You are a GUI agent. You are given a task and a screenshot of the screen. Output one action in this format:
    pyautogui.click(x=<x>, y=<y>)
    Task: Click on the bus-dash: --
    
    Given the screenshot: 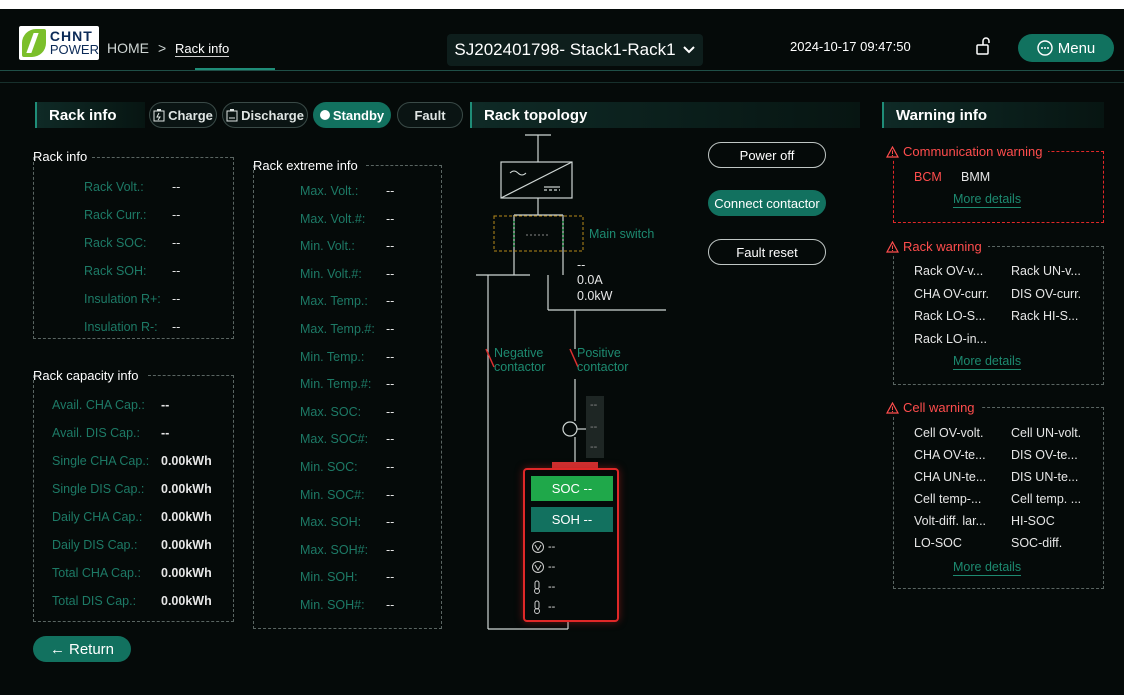 What is the action you would take?
    pyautogui.click(x=581, y=265)
    